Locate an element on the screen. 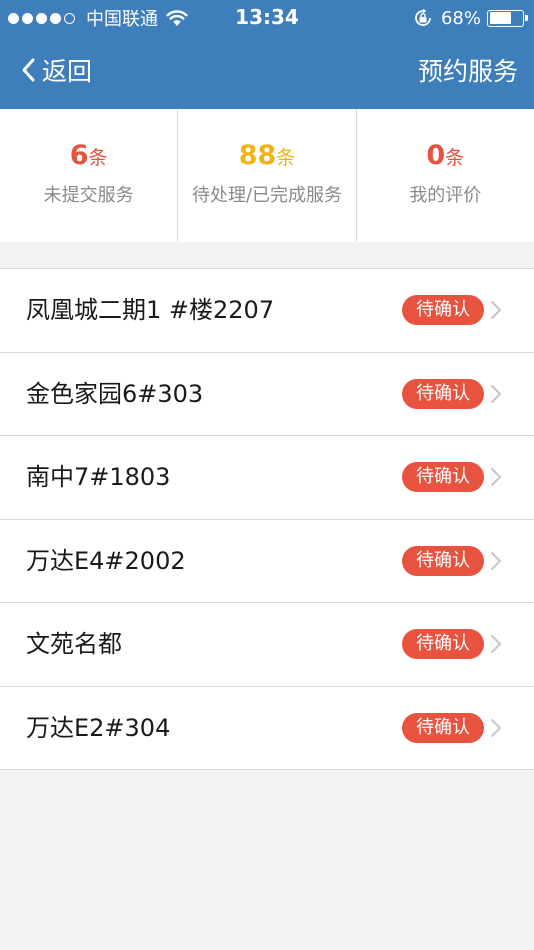 The image size is (534, 950). list-item: 南中7#1803 待确认 is located at coordinates (267, 478).